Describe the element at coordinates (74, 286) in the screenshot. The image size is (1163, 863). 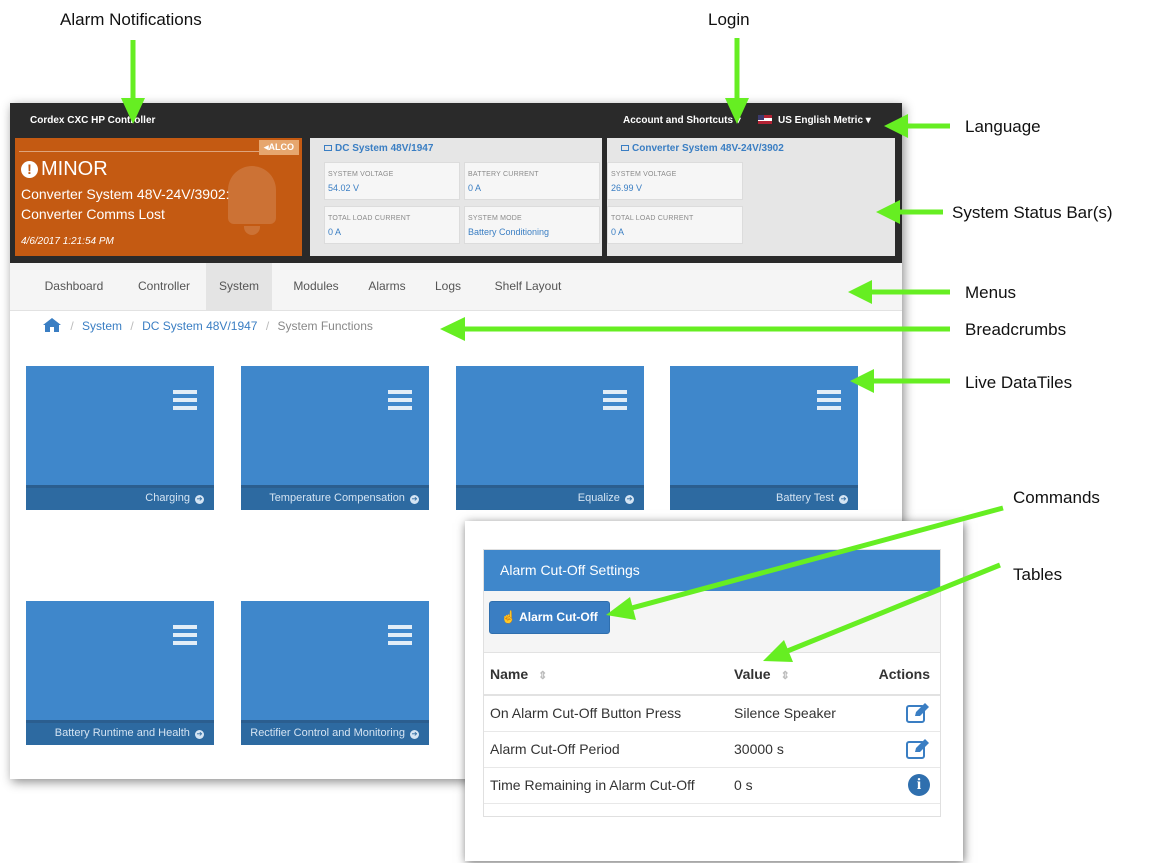
I see `menu-dashboard: Dashboard` at that location.